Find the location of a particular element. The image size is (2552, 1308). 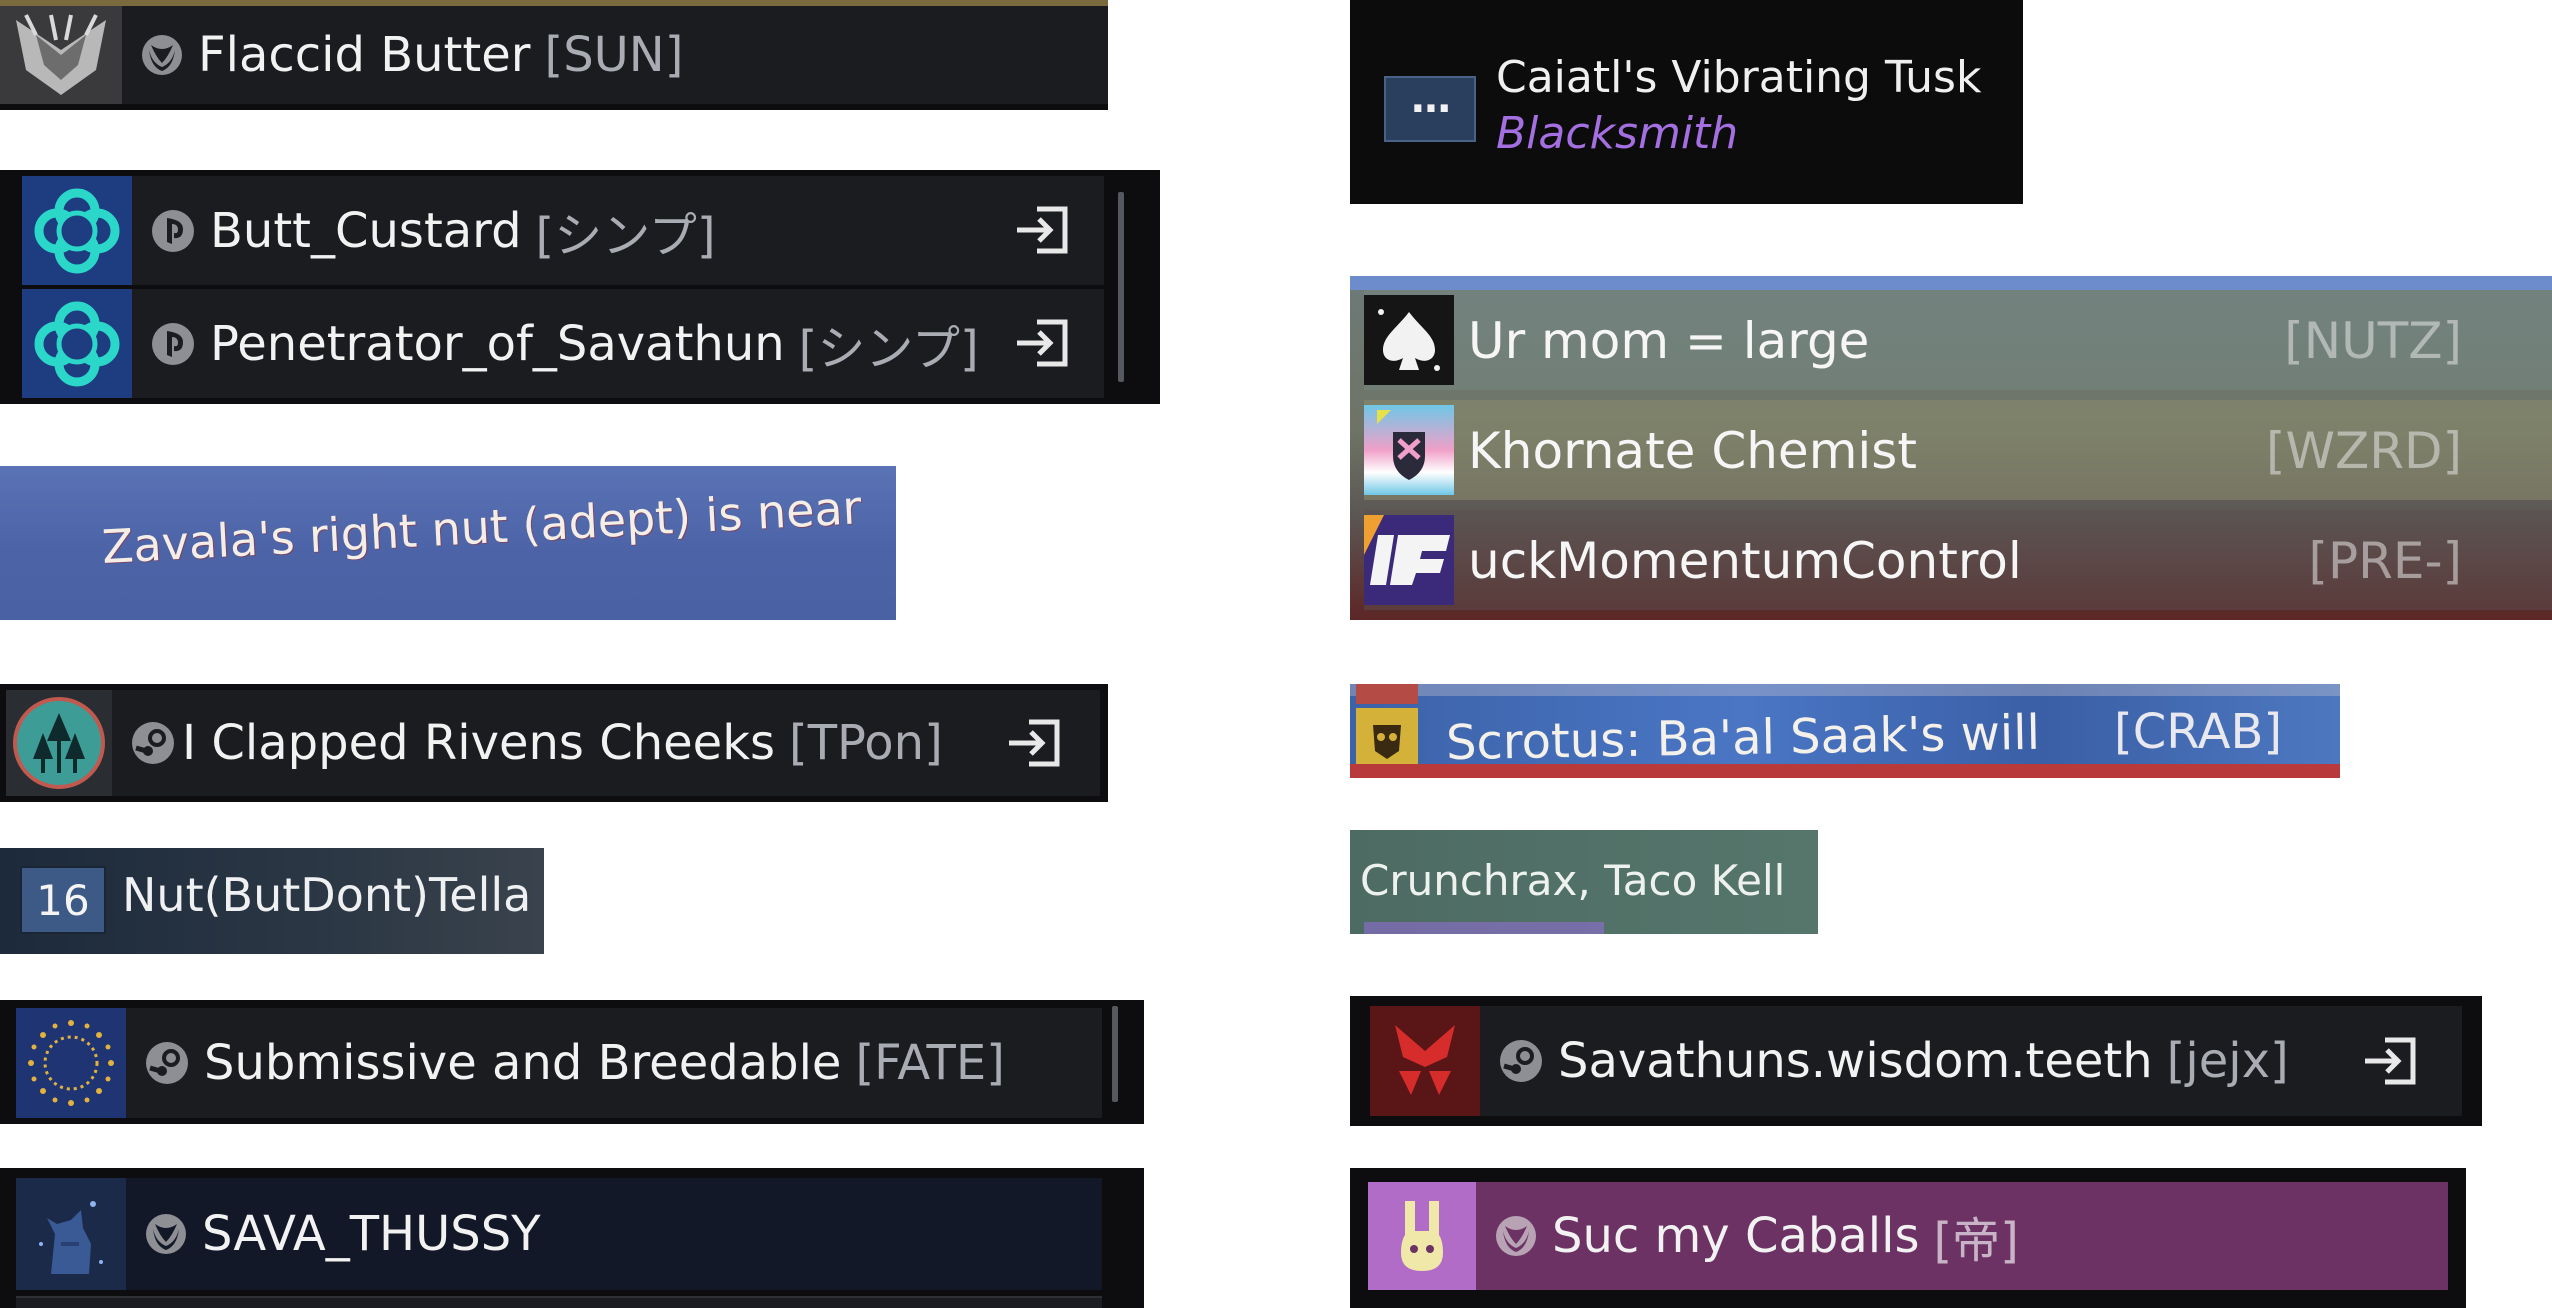

player-name: Submissive and Breedable is located at coordinates (523, 1063).